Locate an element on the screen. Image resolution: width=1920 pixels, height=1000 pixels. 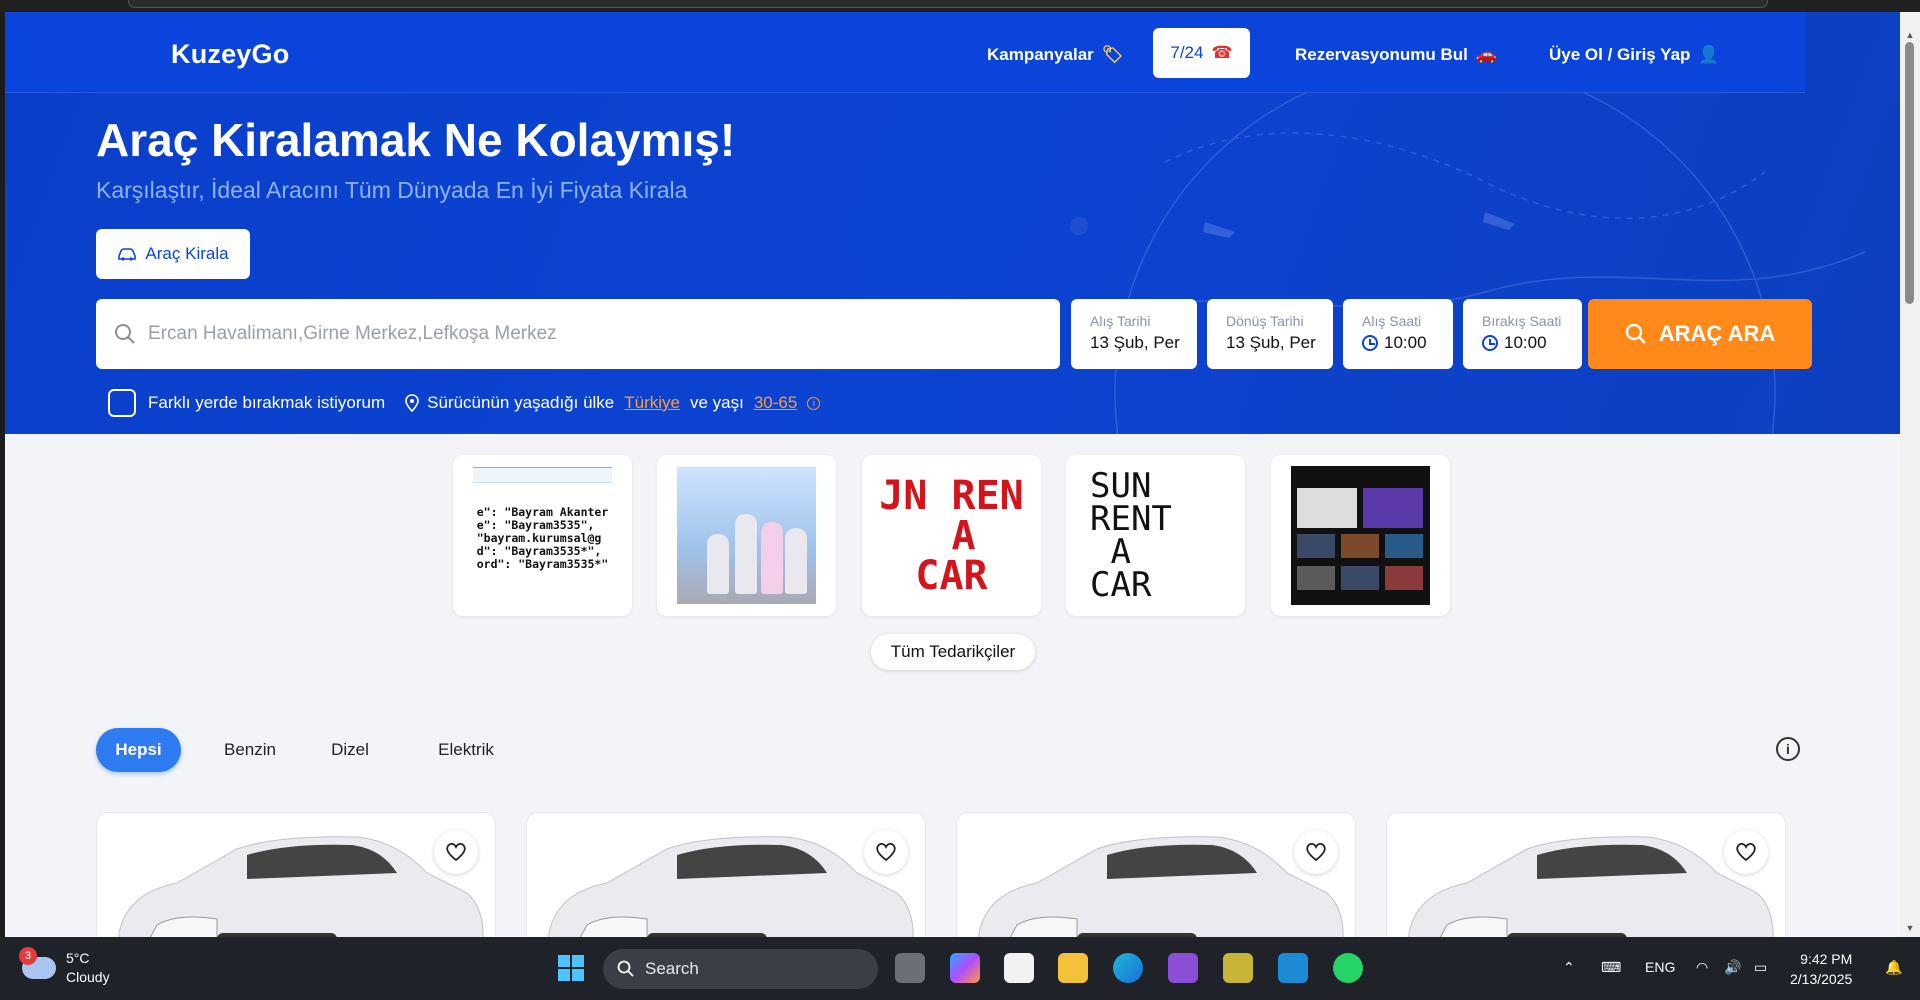
weather-widget: 3 5°C Cloudy is located at coordinates (64, 967).